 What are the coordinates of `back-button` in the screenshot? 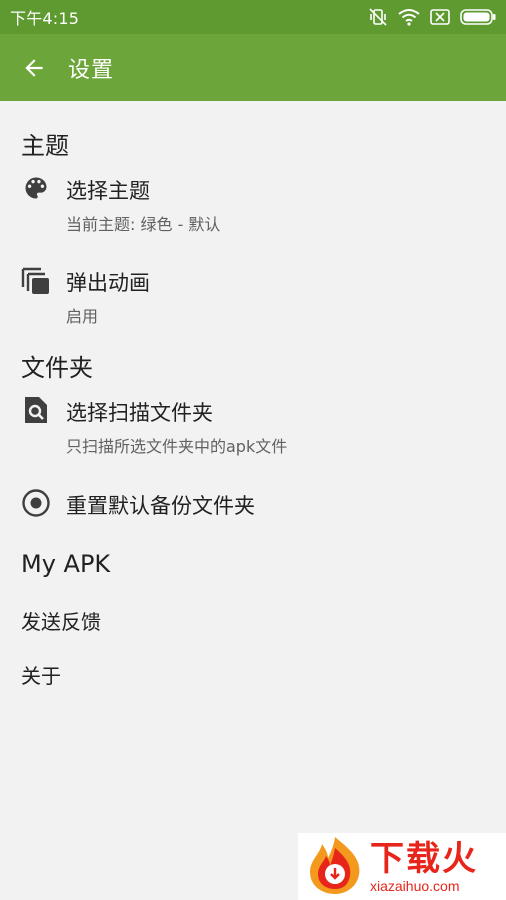 It's located at (34, 68).